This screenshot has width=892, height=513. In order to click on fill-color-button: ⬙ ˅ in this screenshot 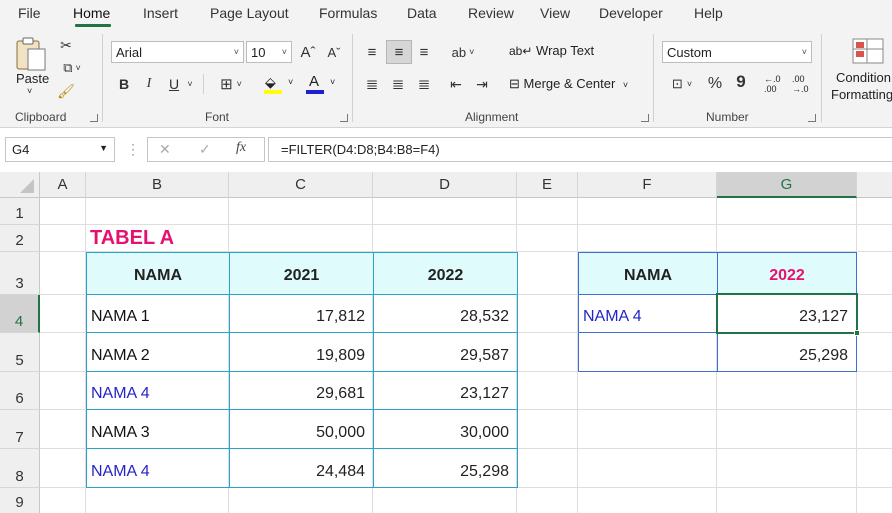, I will do `click(281, 85)`.